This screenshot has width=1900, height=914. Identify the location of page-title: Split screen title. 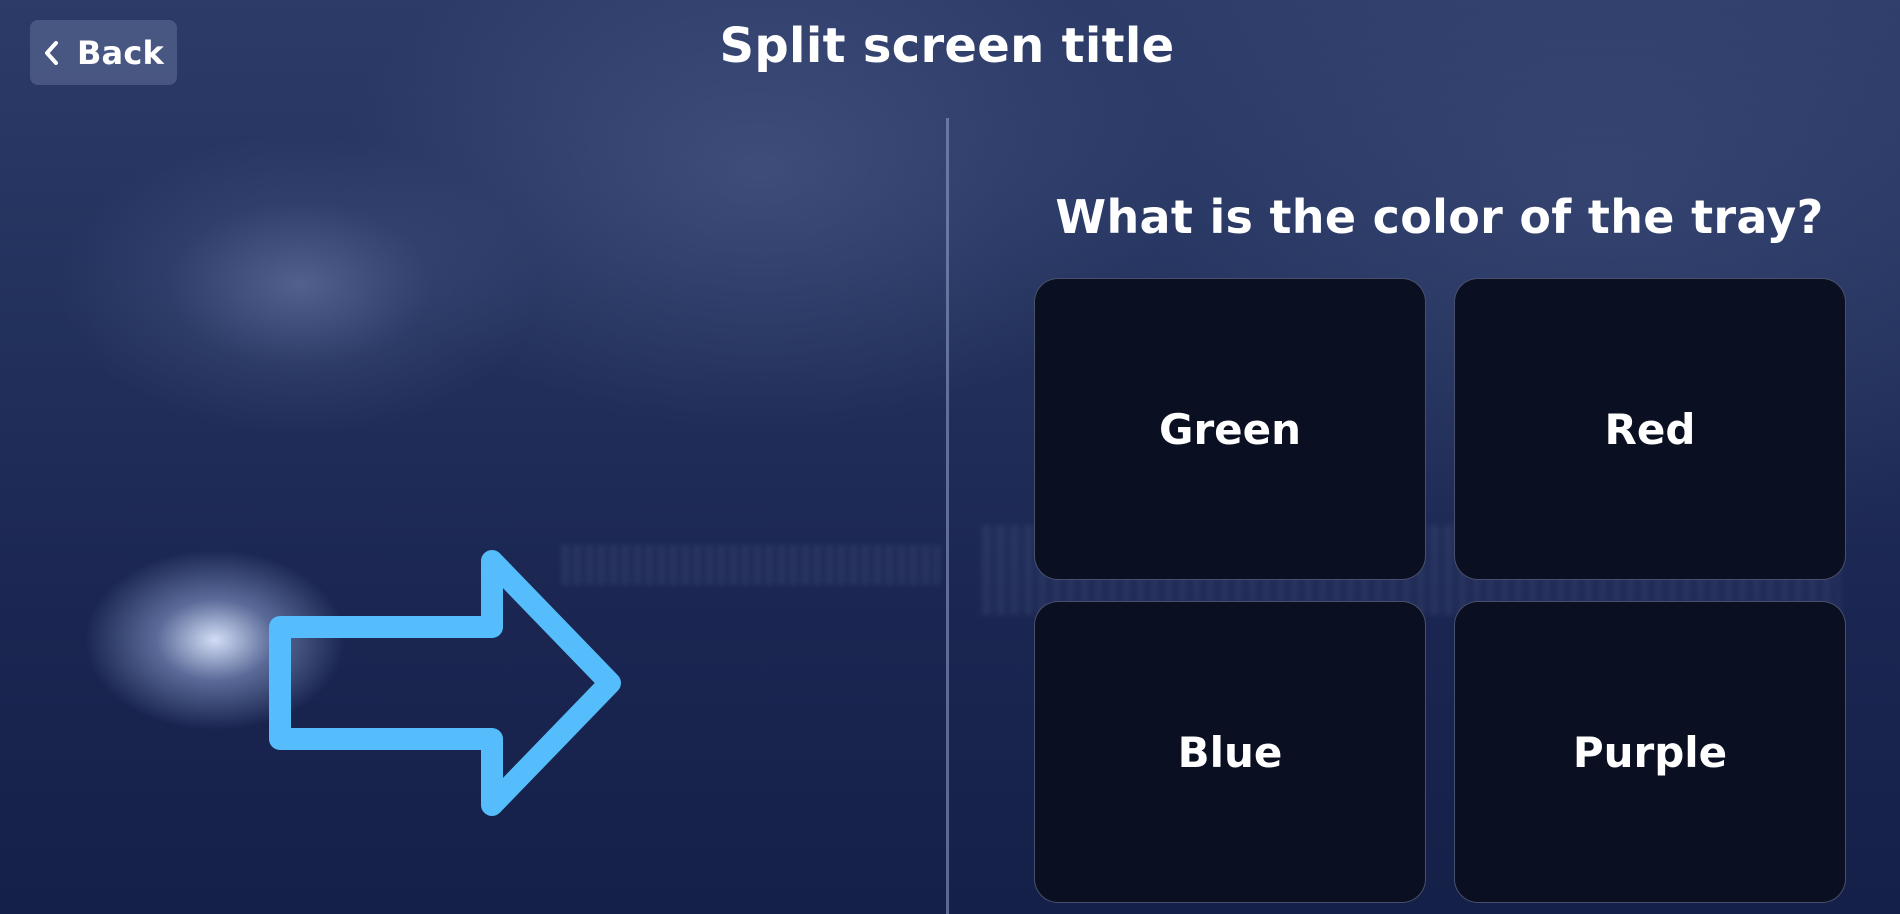
(947, 46).